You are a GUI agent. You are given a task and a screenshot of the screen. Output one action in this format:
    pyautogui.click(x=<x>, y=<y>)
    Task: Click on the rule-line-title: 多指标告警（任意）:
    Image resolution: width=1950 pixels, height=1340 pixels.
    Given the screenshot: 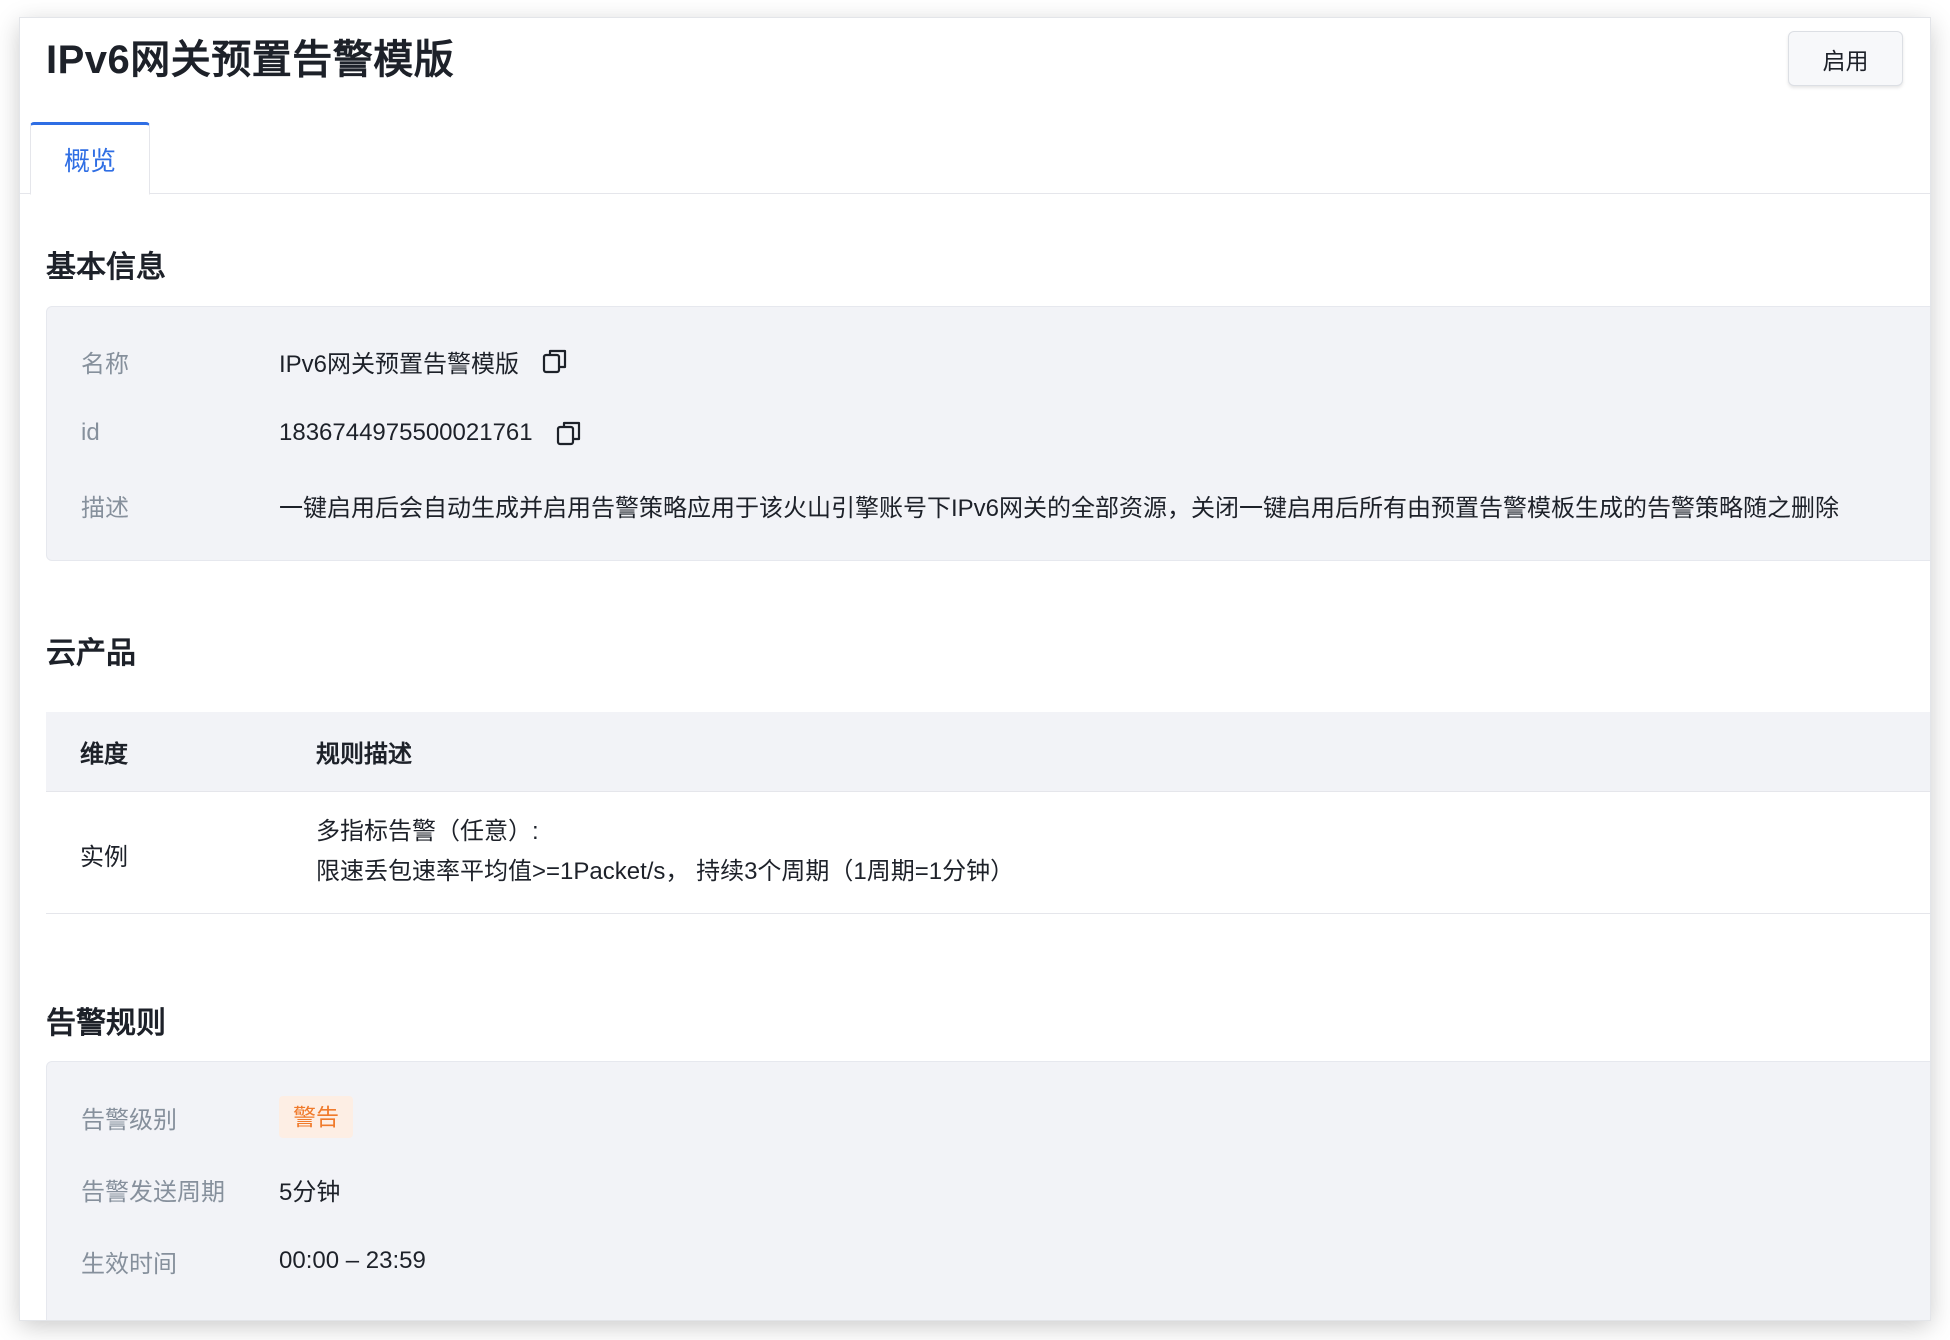 What is the action you would take?
    pyautogui.click(x=427, y=831)
    